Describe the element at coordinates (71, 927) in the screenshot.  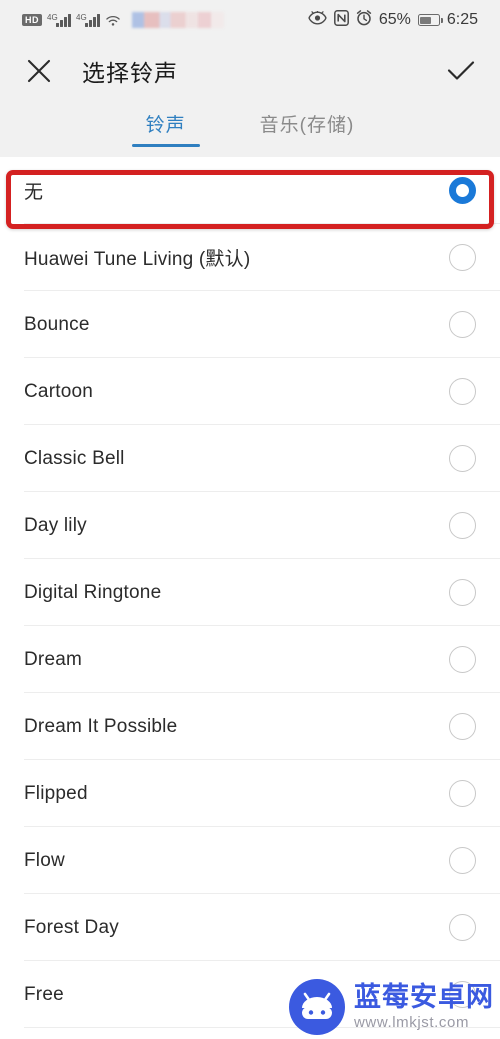
I see `ringtone-name: Forest Day` at that location.